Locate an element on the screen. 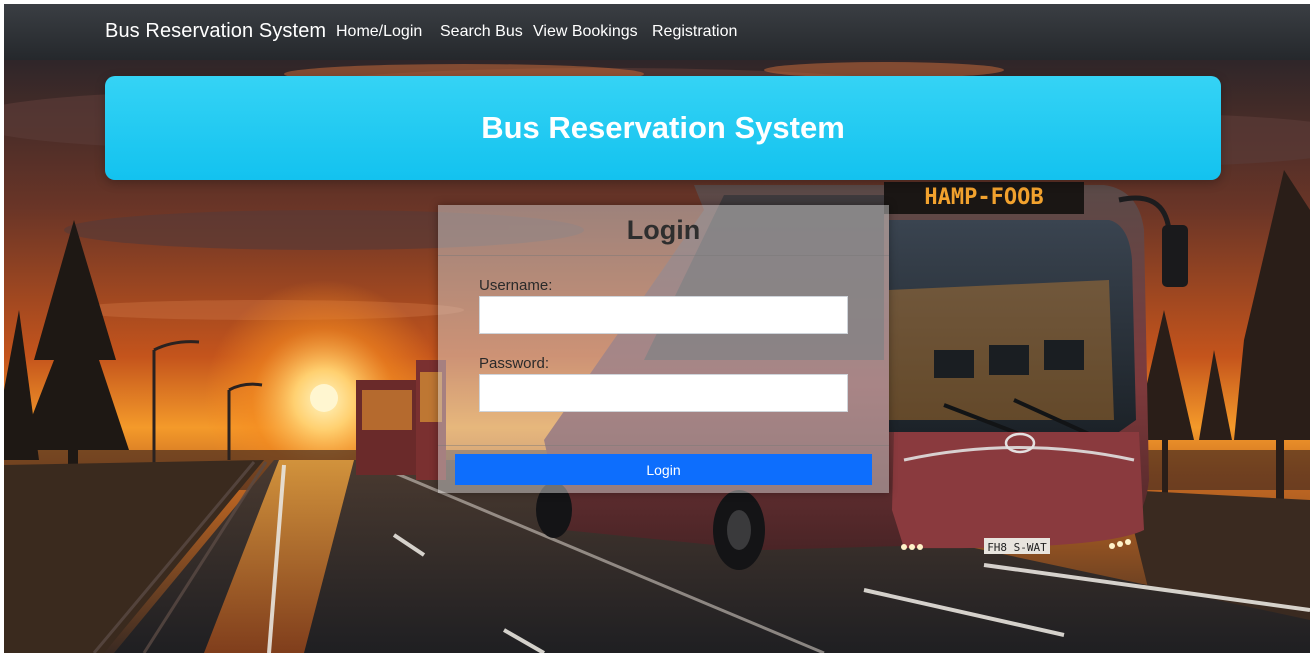 Image resolution: width=1310 pixels, height=655 pixels. navbar-brand: Bus Reservation System is located at coordinates (215, 31).